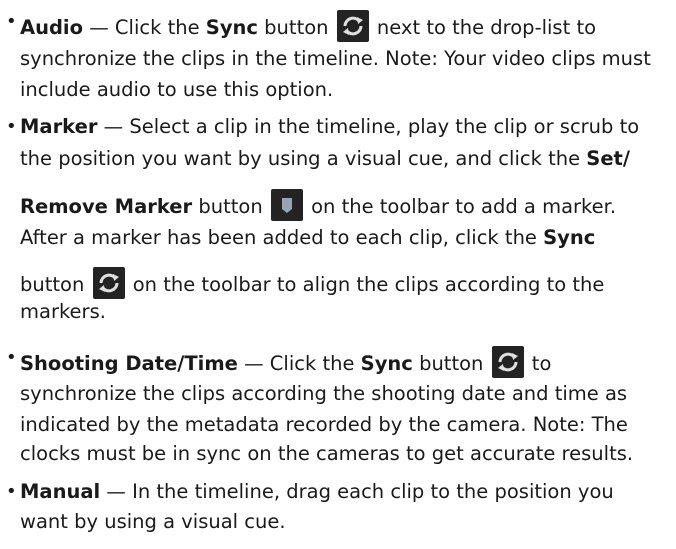  I want to click on keyword-remove-marker: Remove Marker, so click(106, 206).